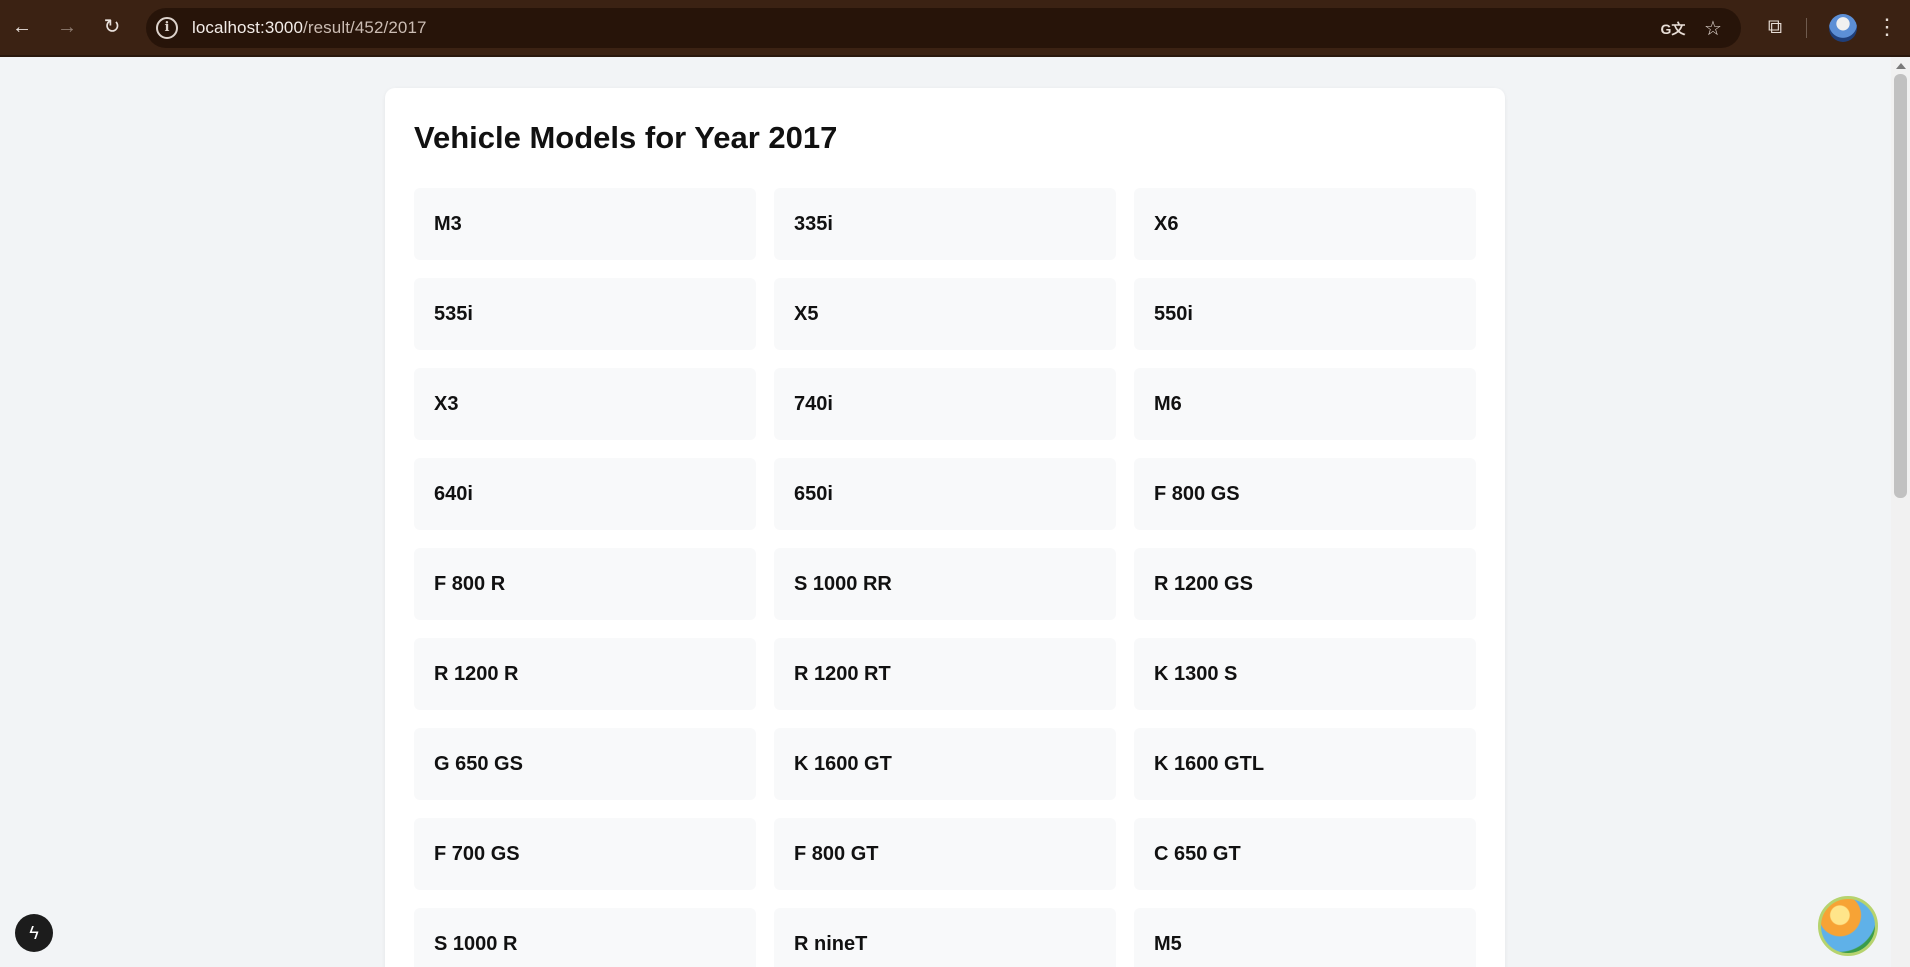 The image size is (1910, 967). Describe the element at coordinates (167, 28) in the screenshot. I see `site-info-icon: i` at that location.